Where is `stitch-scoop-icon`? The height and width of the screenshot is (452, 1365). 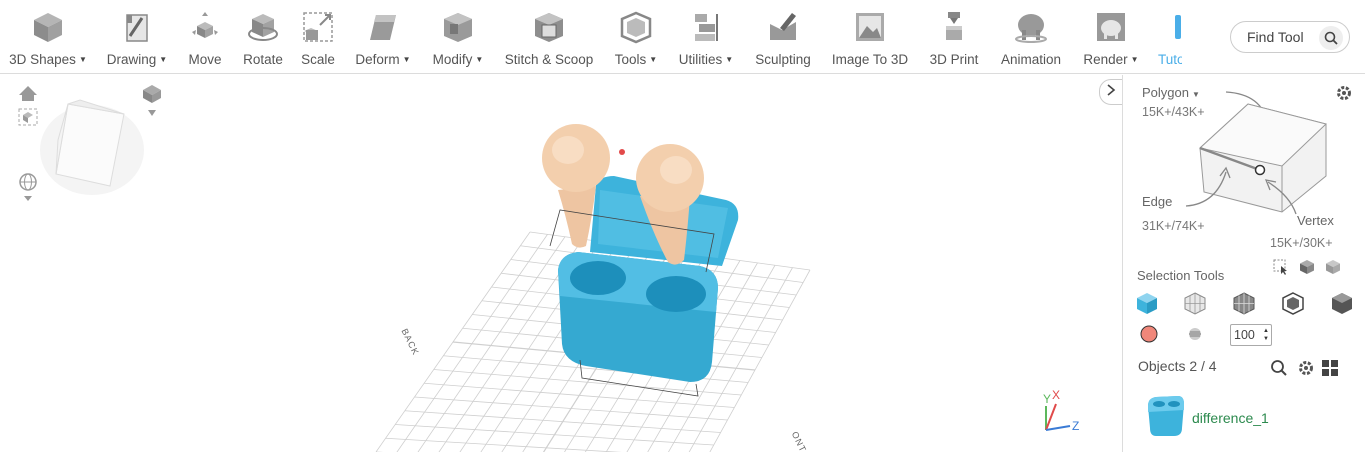
stitch-scoop-icon is located at coordinates (549, 27).